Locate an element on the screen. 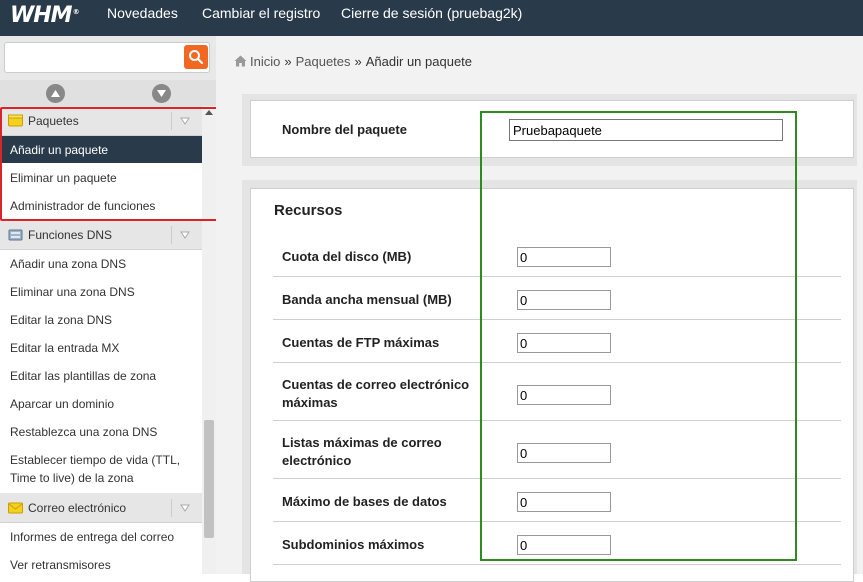 Image resolution: width=863 pixels, height=582 pixels. scroll-down-button is located at coordinates (161, 93).